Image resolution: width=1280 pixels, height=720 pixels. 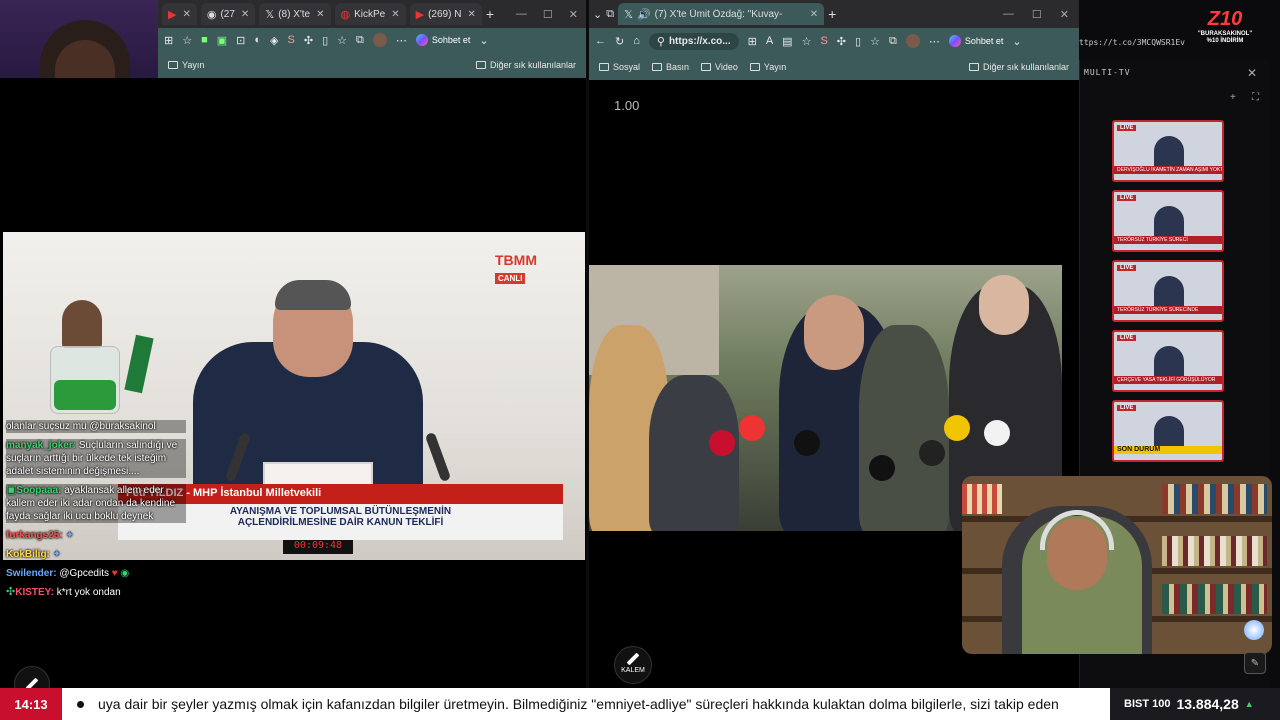 What do you see at coordinates (678, 67) in the screenshot?
I see `favorite-label: Basın` at bounding box center [678, 67].